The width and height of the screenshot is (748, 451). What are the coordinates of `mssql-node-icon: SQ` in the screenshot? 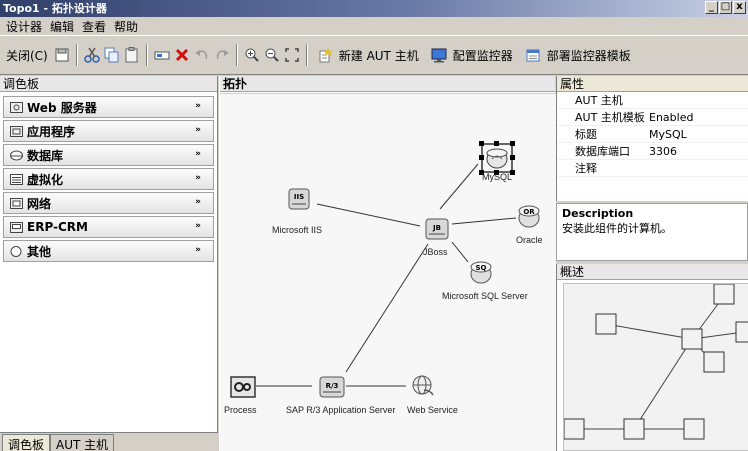 It's located at (481, 272).